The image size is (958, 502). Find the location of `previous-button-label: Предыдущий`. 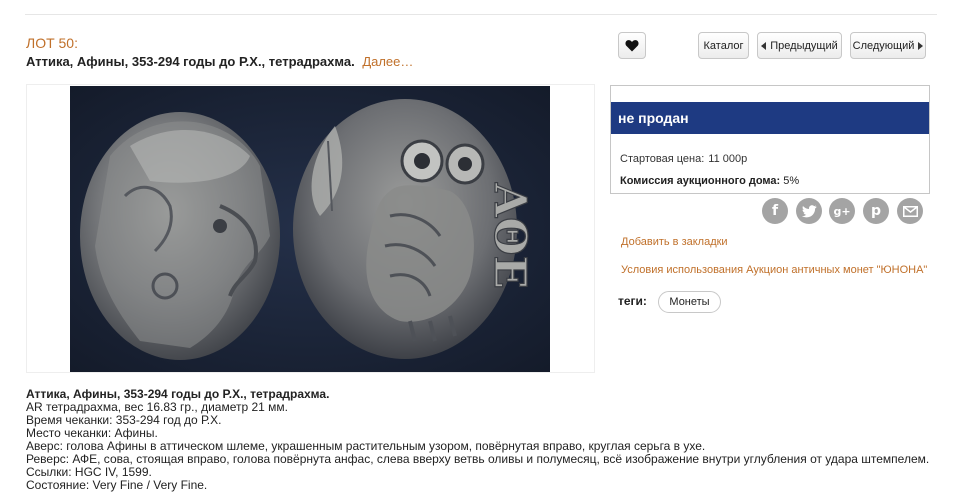

previous-button-label: Предыдущий is located at coordinates (804, 45).